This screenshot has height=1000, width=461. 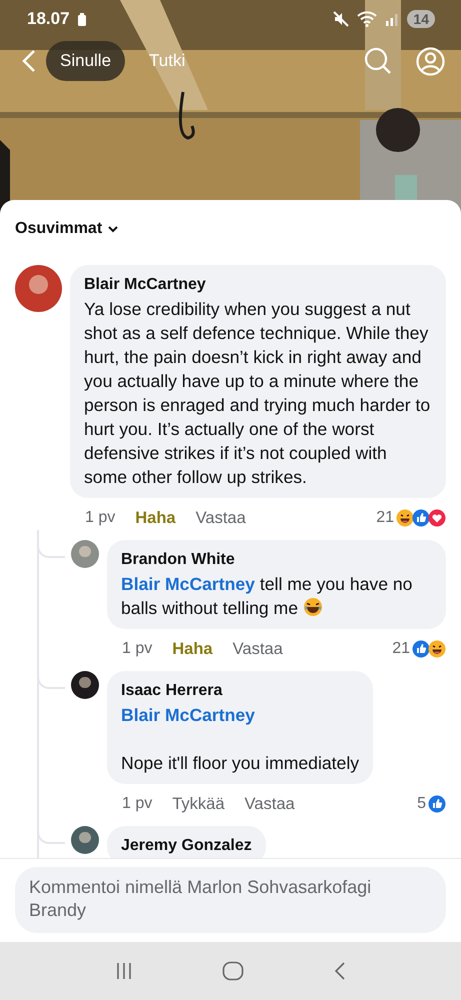 I want to click on signal-icon, so click(x=392, y=19).